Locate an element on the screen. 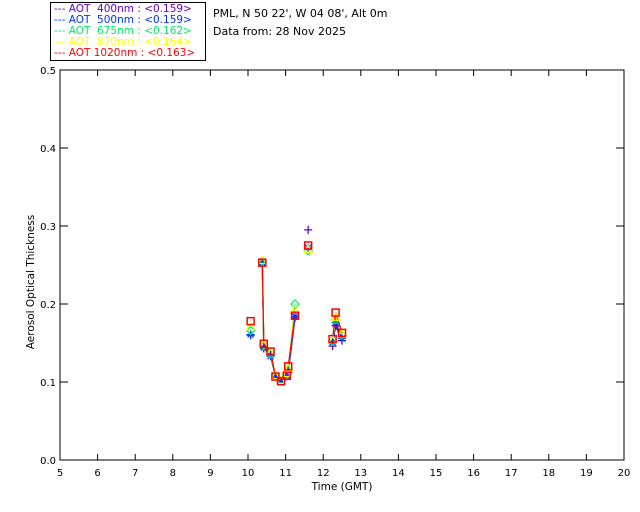 This screenshot has height=512, width=640. y-tick-label: 0.1 is located at coordinates (48, 383).